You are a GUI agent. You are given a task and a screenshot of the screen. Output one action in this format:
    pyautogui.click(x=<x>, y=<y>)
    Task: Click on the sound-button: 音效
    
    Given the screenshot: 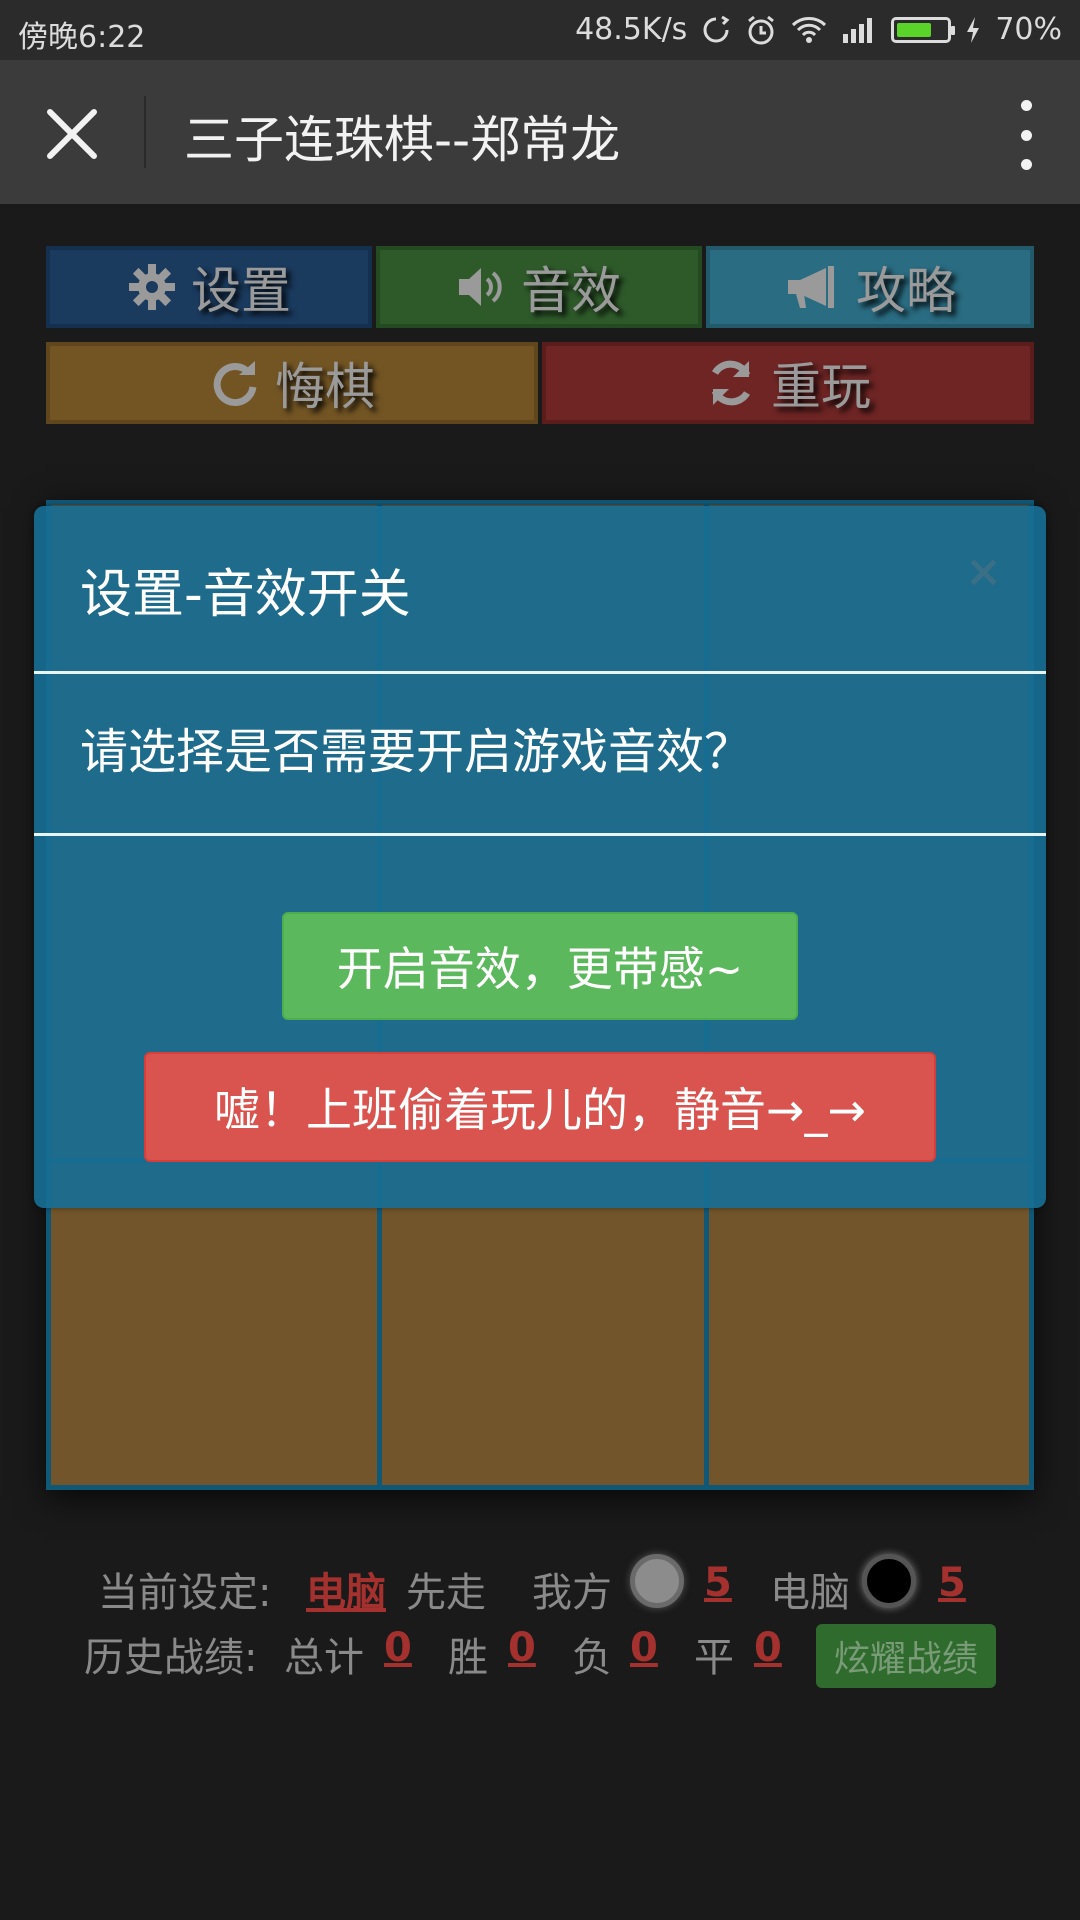 What is the action you would take?
    pyautogui.click(x=539, y=287)
    